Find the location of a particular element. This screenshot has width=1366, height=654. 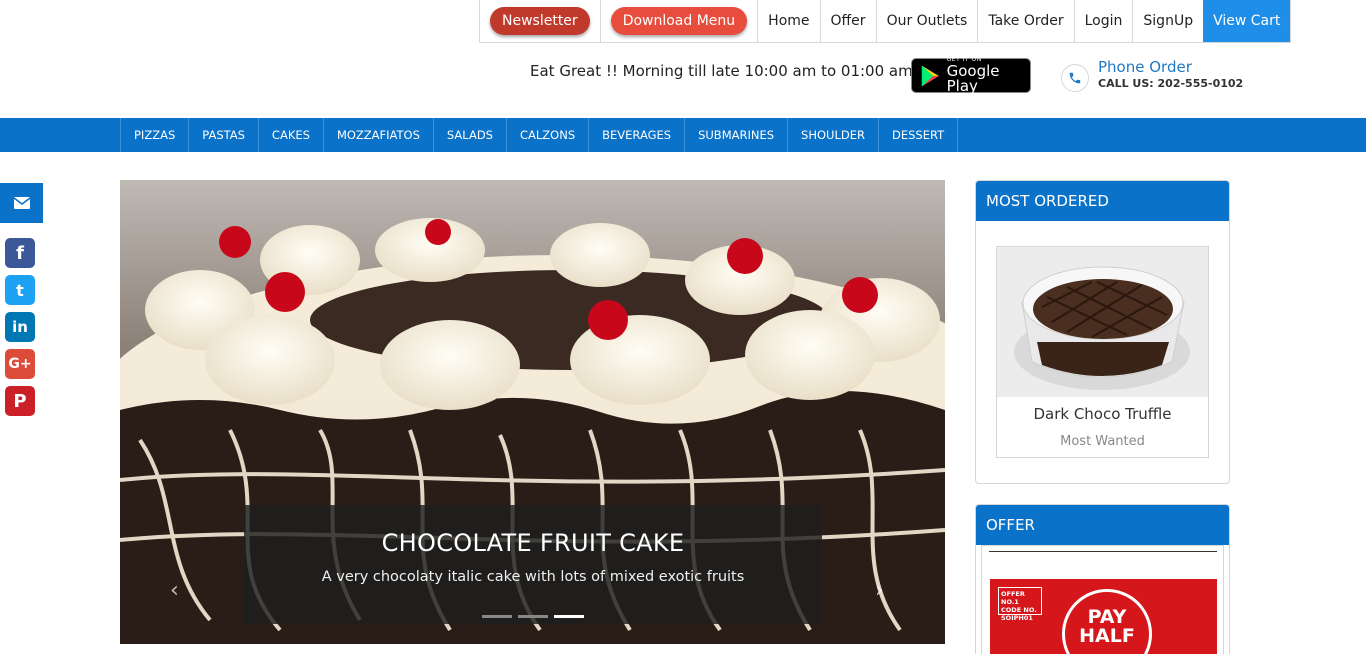

phone-icon is located at coordinates (1075, 78).